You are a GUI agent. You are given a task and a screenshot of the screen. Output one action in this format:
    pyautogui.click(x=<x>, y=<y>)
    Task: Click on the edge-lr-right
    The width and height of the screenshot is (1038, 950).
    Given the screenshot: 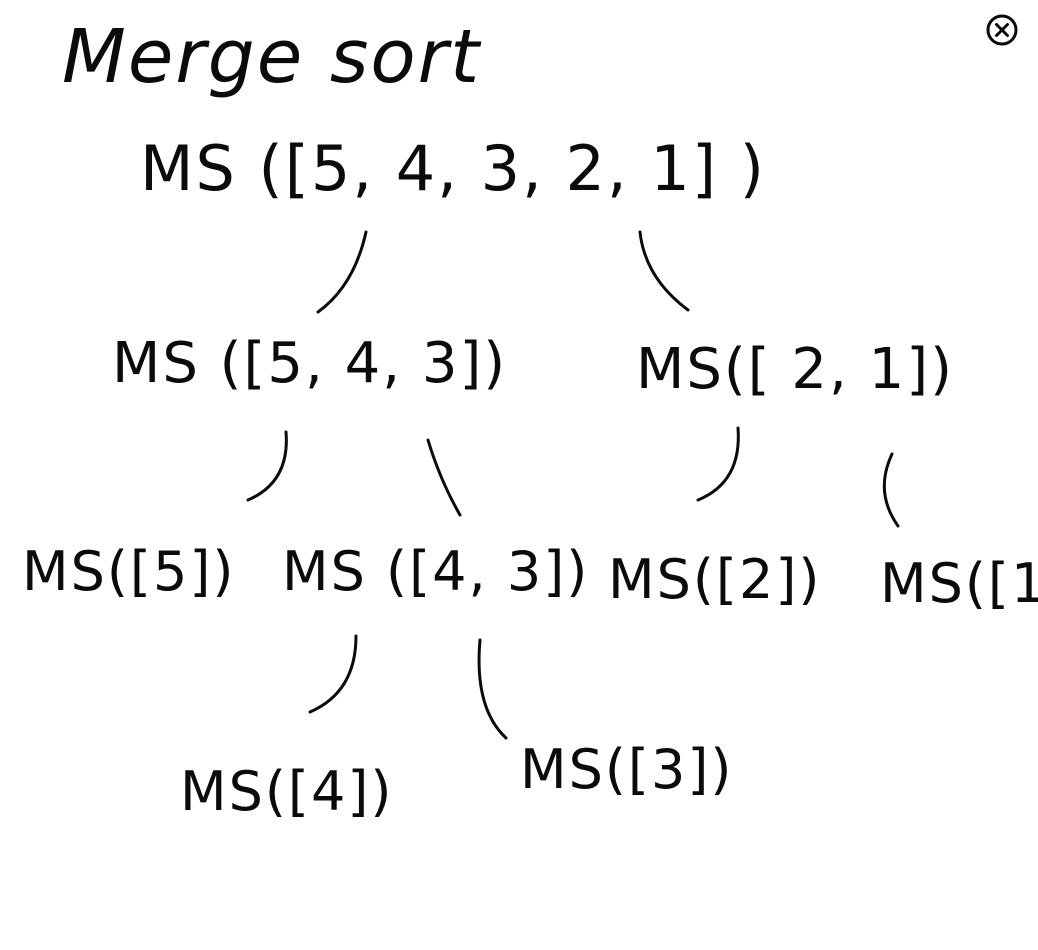 What is the action you would take?
    pyautogui.click(x=492, y=689)
    